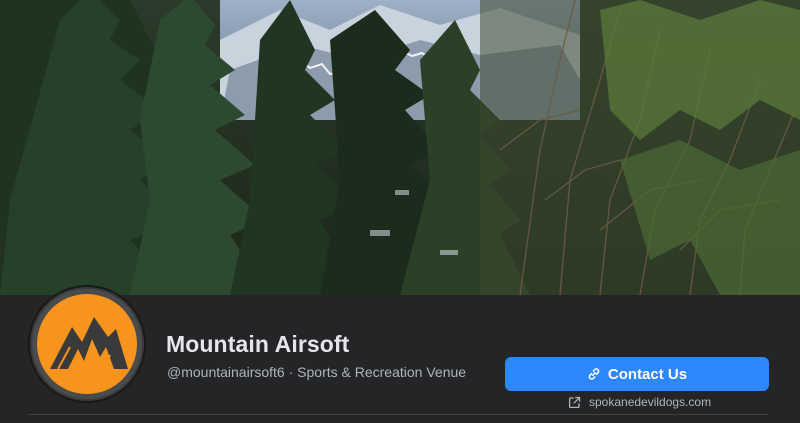 The height and width of the screenshot is (423, 800). Describe the element at coordinates (381, 372) in the screenshot. I see `page-category: Sports & Recreation Venue` at that location.